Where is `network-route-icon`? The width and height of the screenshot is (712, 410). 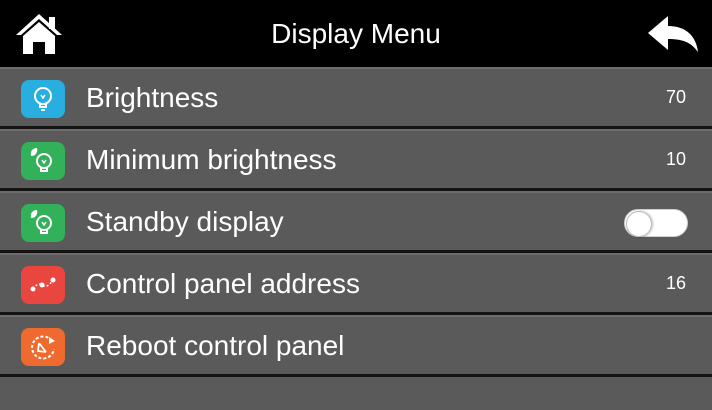
network-route-icon is located at coordinates (43, 285).